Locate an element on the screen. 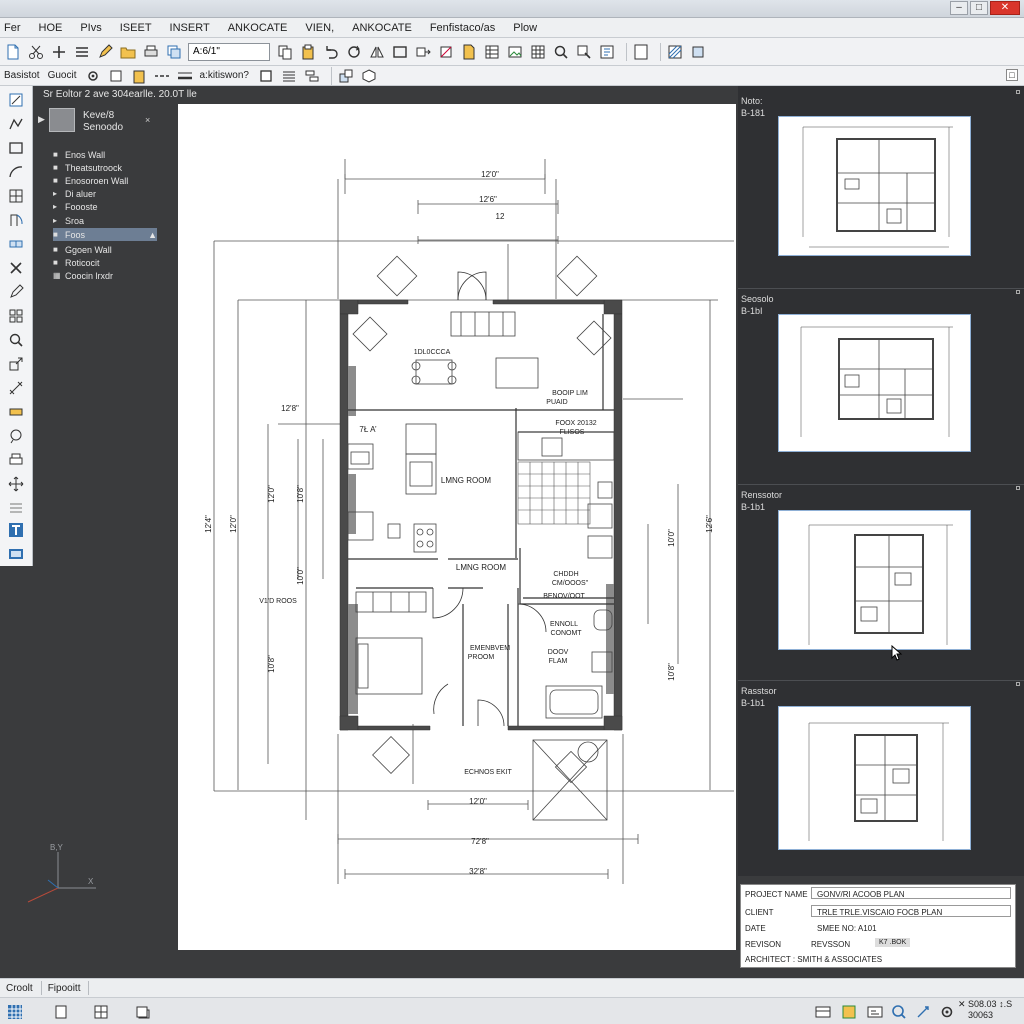 This screenshot has height=1024, width=1024. line-tool-icon is located at coordinates (16, 100).